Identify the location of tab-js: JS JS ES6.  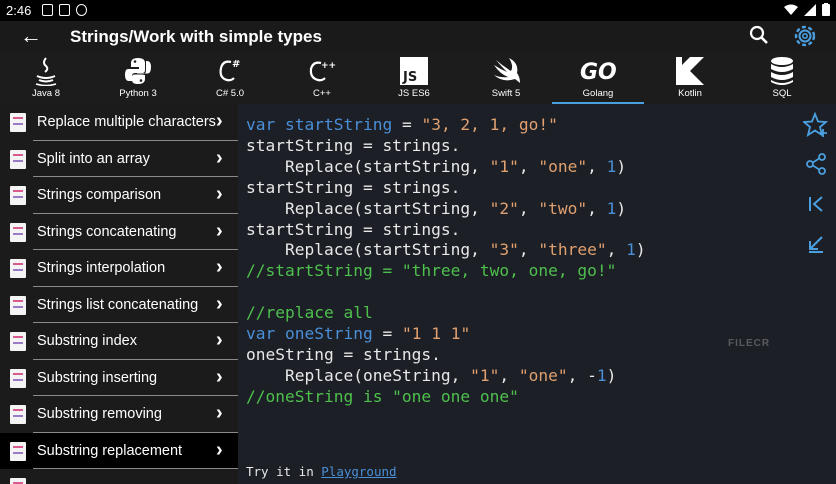
(414, 78).